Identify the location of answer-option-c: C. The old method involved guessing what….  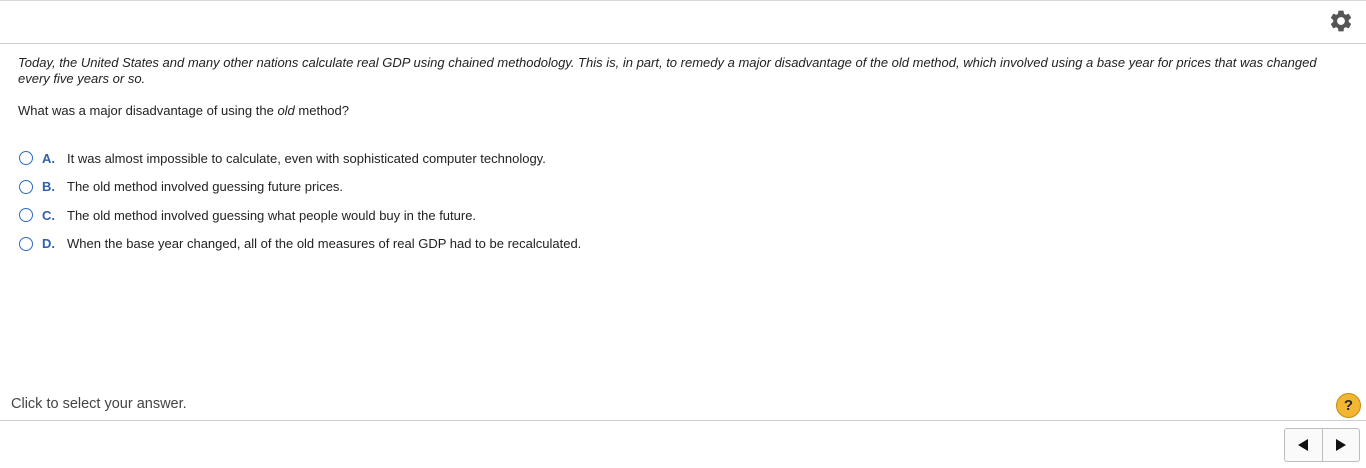
(469, 215).